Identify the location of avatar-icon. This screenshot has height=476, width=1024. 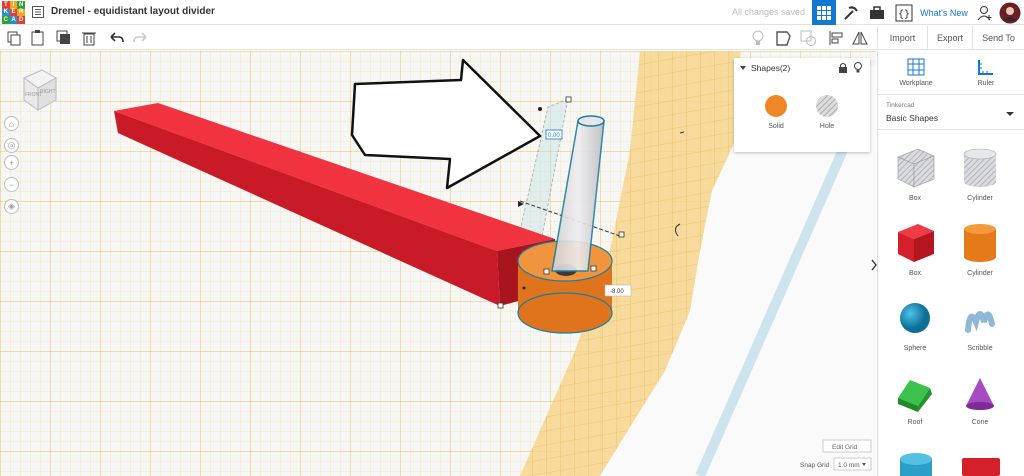
(1010, 12).